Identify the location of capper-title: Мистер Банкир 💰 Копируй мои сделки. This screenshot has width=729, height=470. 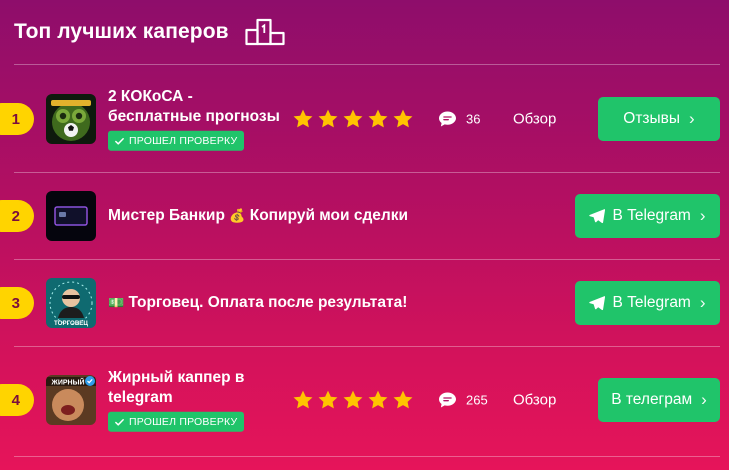
(258, 216).